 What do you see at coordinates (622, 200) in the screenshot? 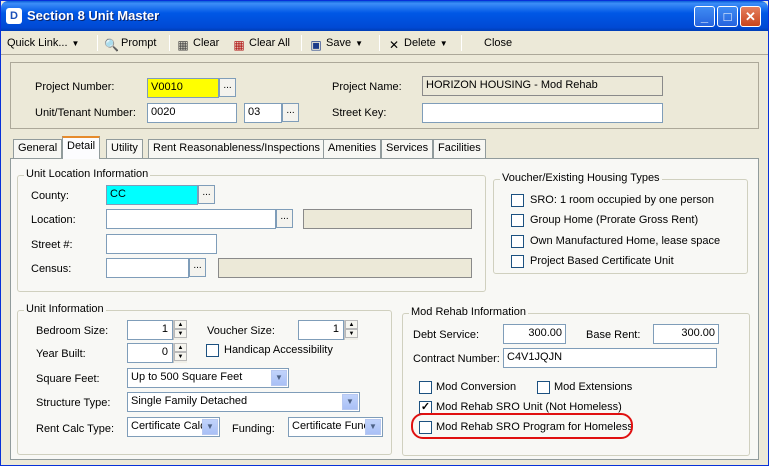
I see `sro-label: SRO: 1 room occupied by one person` at bounding box center [622, 200].